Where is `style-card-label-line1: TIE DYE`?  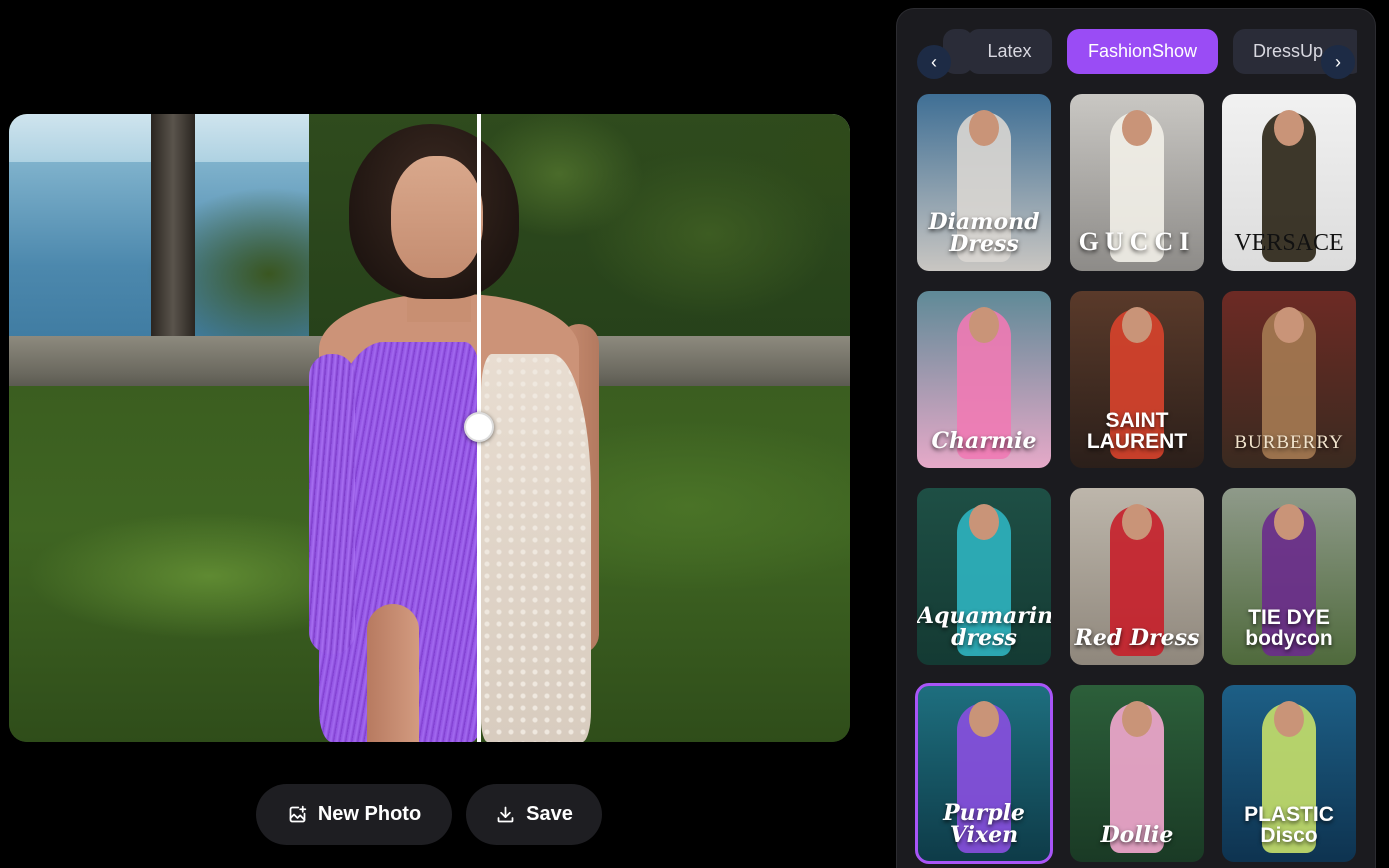 style-card-label-line1: TIE DYE is located at coordinates (1289, 617).